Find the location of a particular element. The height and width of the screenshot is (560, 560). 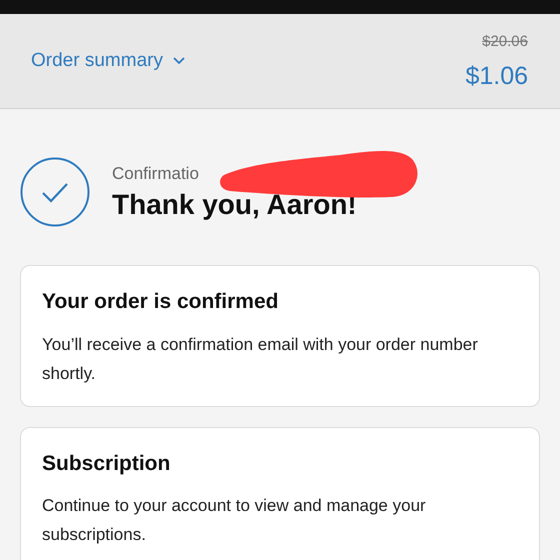

checkmark-circle-icon is located at coordinates (55, 192).